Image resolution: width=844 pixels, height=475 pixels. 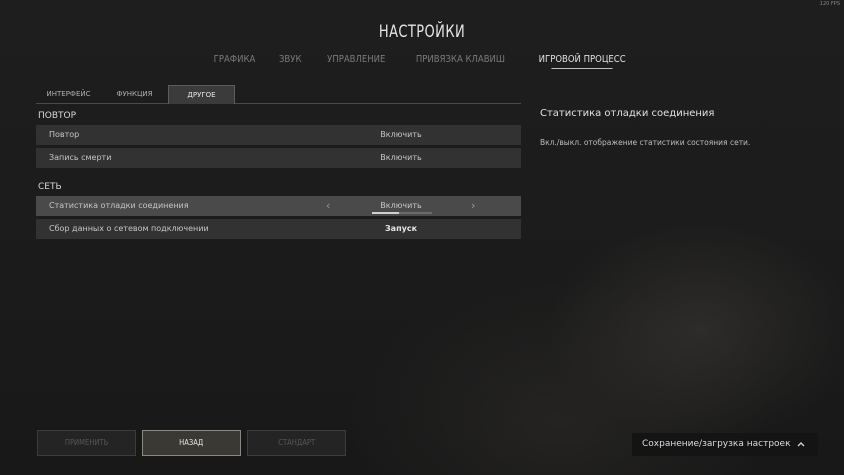 What do you see at coordinates (191, 443) in the screenshot?
I see `back-button: НАЗАД` at bounding box center [191, 443].